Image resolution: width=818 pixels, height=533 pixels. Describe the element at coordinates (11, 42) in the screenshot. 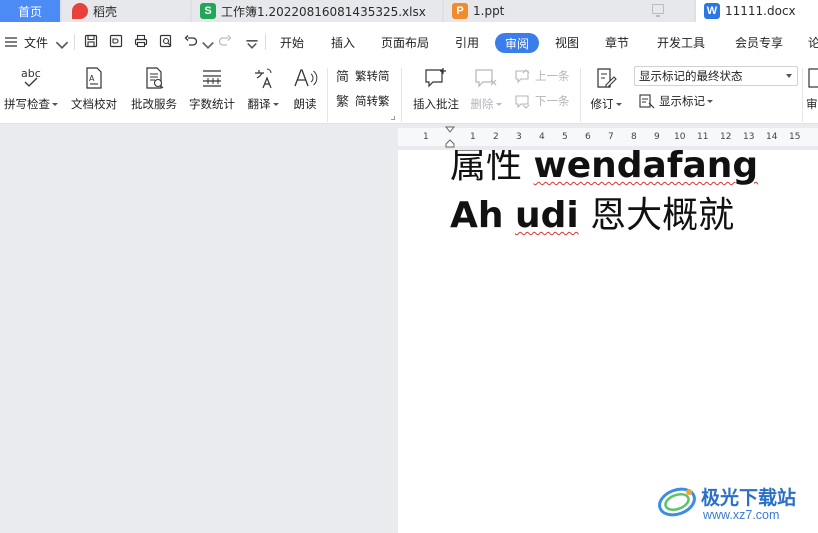

I see `hamburger-menu-icon` at that location.